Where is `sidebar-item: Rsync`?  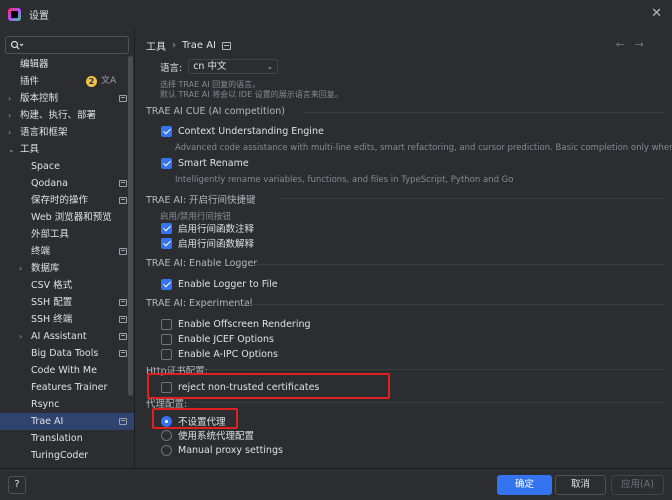
sidebar-item: Rsync is located at coordinates (67, 404).